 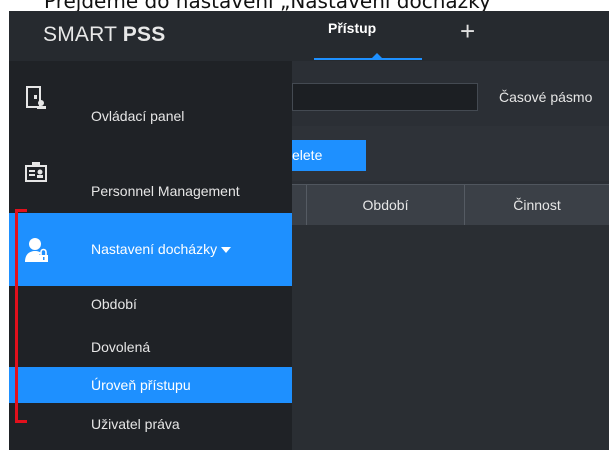 I want to click on app-logo: SMART PSS, so click(x=104, y=35).